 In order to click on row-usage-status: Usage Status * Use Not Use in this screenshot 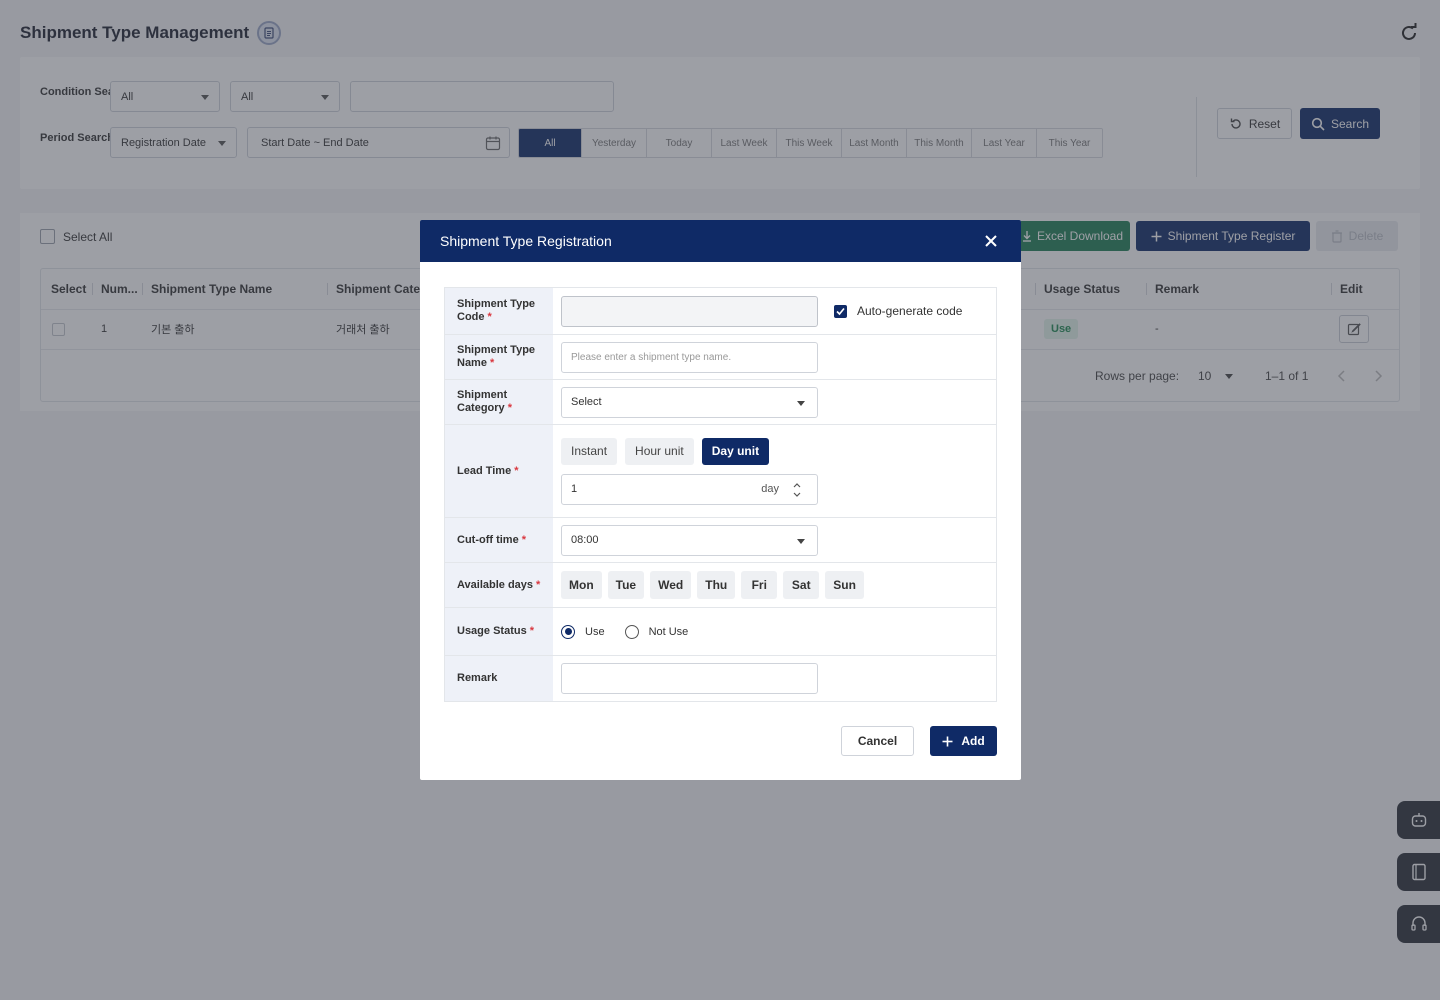, I will do `click(720, 632)`.